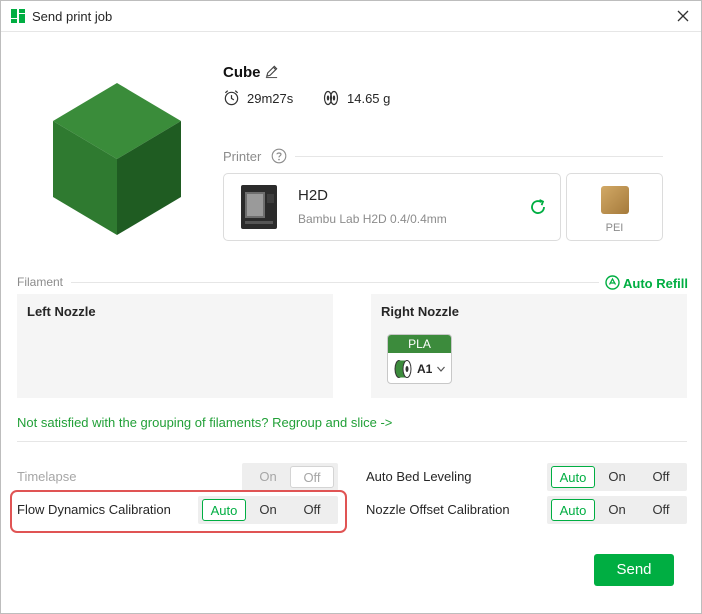 The height and width of the screenshot is (614, 702). What do you see at coordinates (573, 477) in the screenshot?
I see `auto-bed-leveling-auto: Auto` at bounding box center [573, 477].